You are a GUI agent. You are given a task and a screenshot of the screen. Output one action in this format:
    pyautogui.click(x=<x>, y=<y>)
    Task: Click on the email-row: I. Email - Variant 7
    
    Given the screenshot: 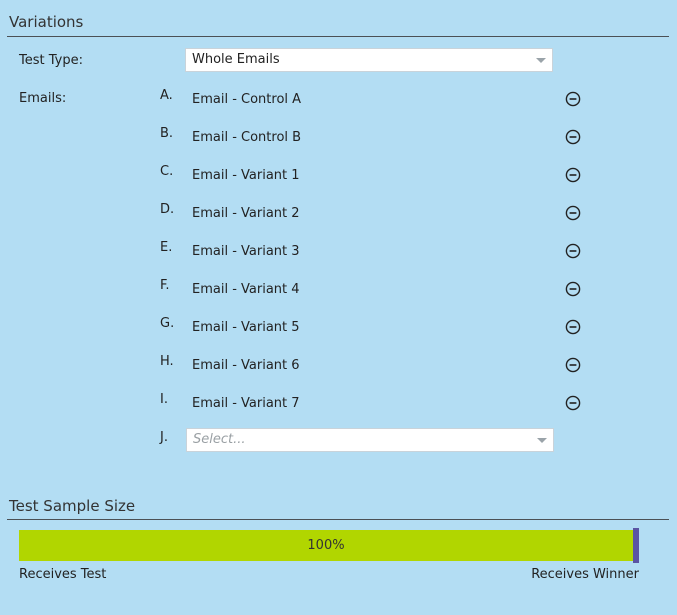 What is the action you would take?
    pyautogui.click(x=338, y=411)
    